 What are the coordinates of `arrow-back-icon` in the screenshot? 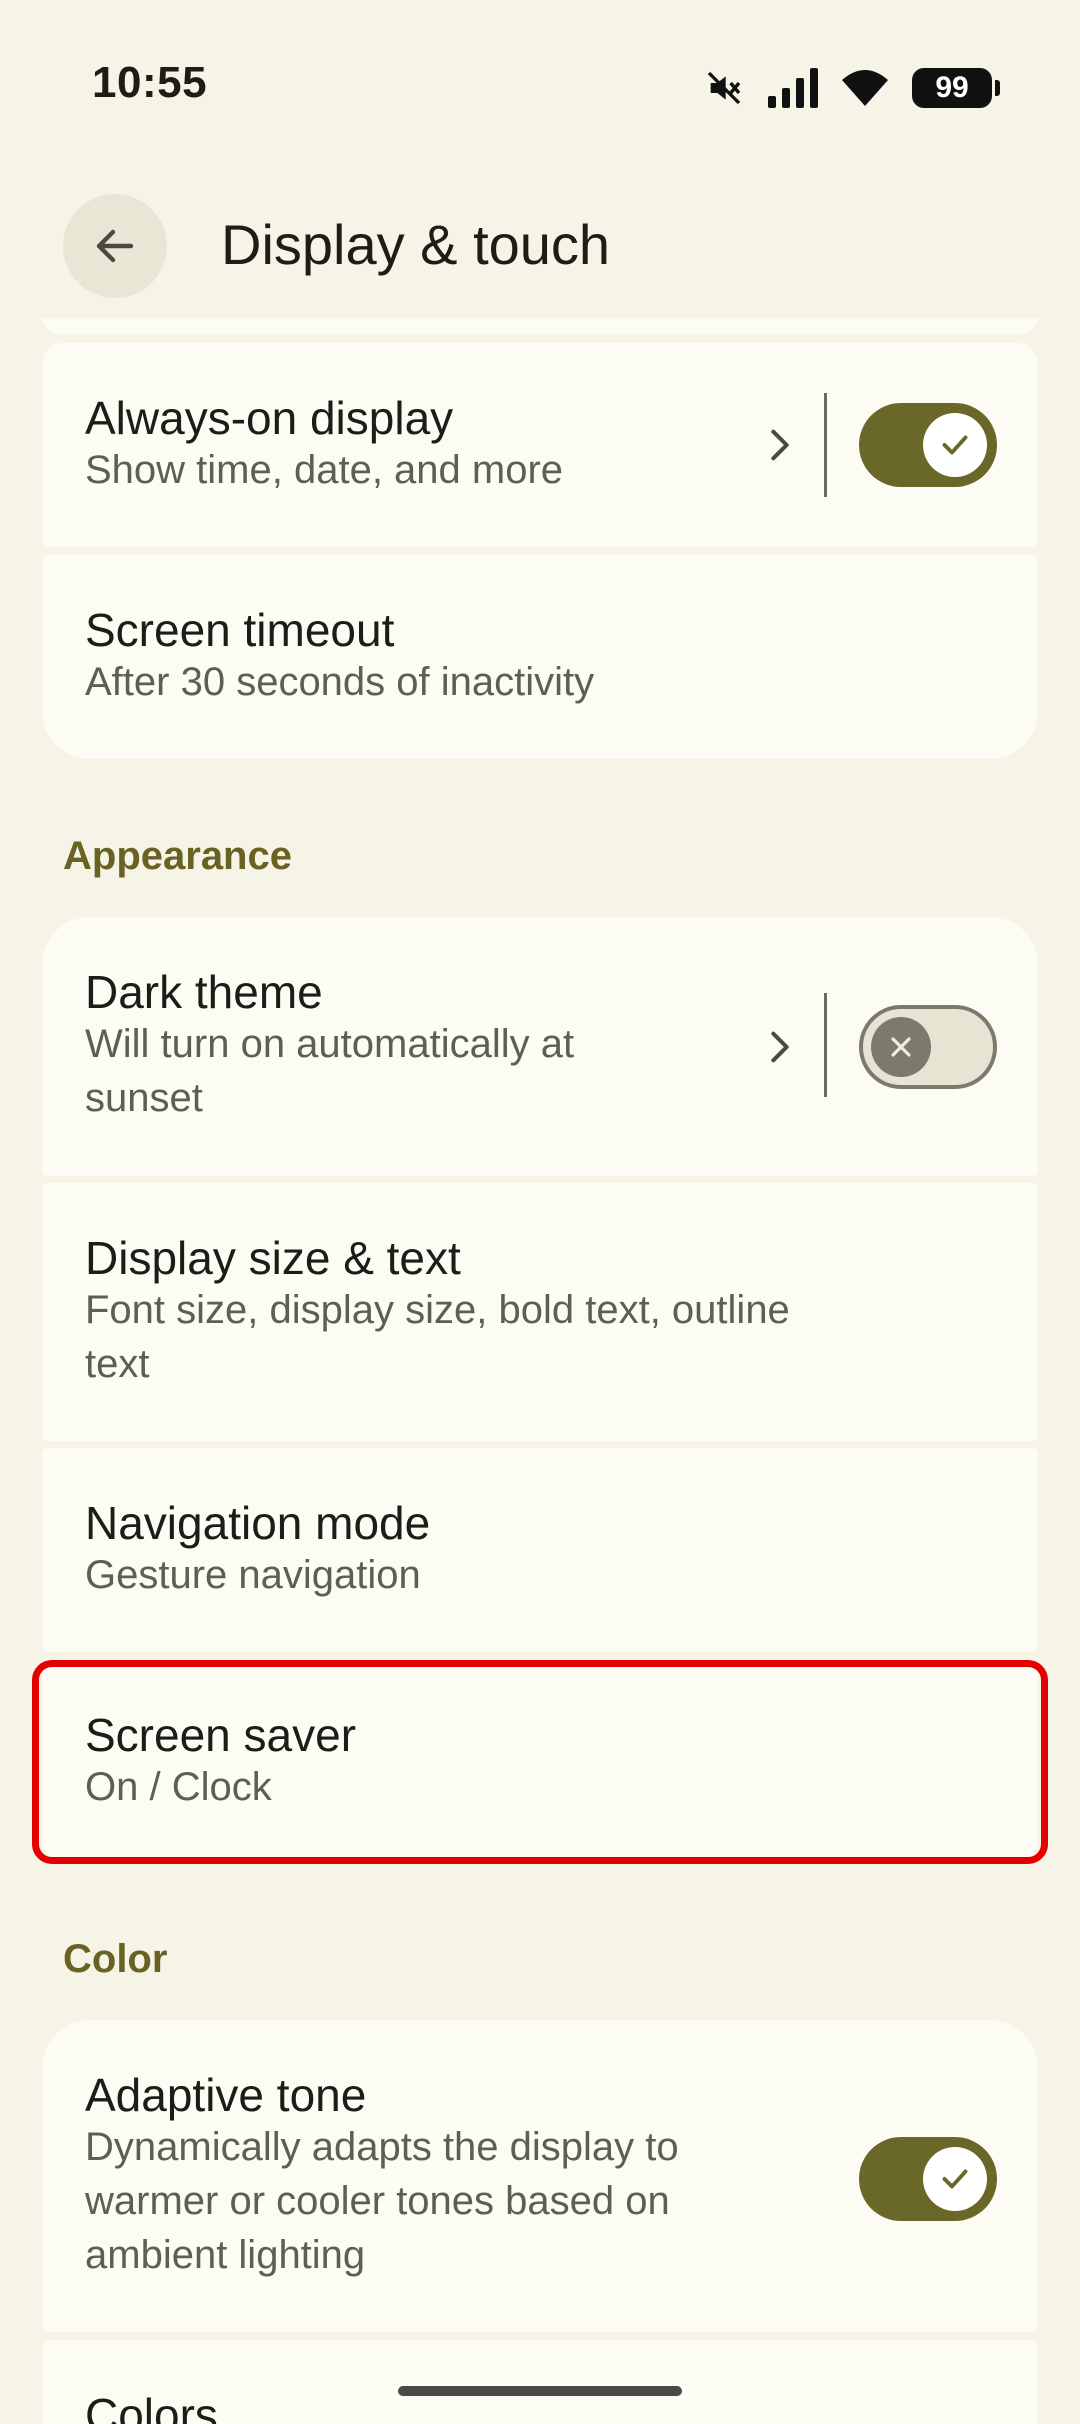 It's located at (115, 246).